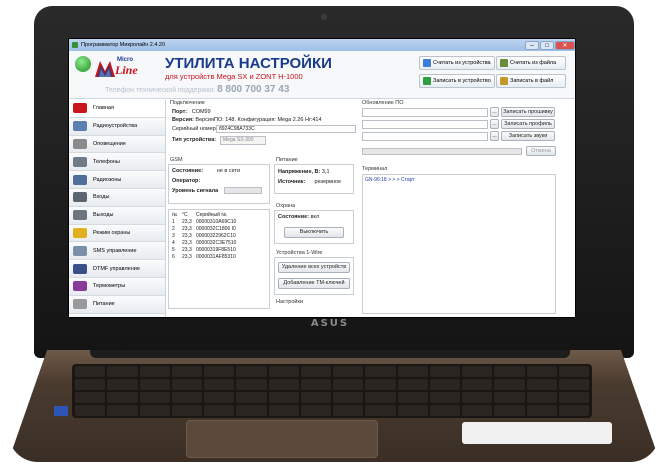 The image size is (665, 468). Describe the element at coordinates (117, 144) in the screenshot. I see `sidebar-item-2: Оповещение` at that location.